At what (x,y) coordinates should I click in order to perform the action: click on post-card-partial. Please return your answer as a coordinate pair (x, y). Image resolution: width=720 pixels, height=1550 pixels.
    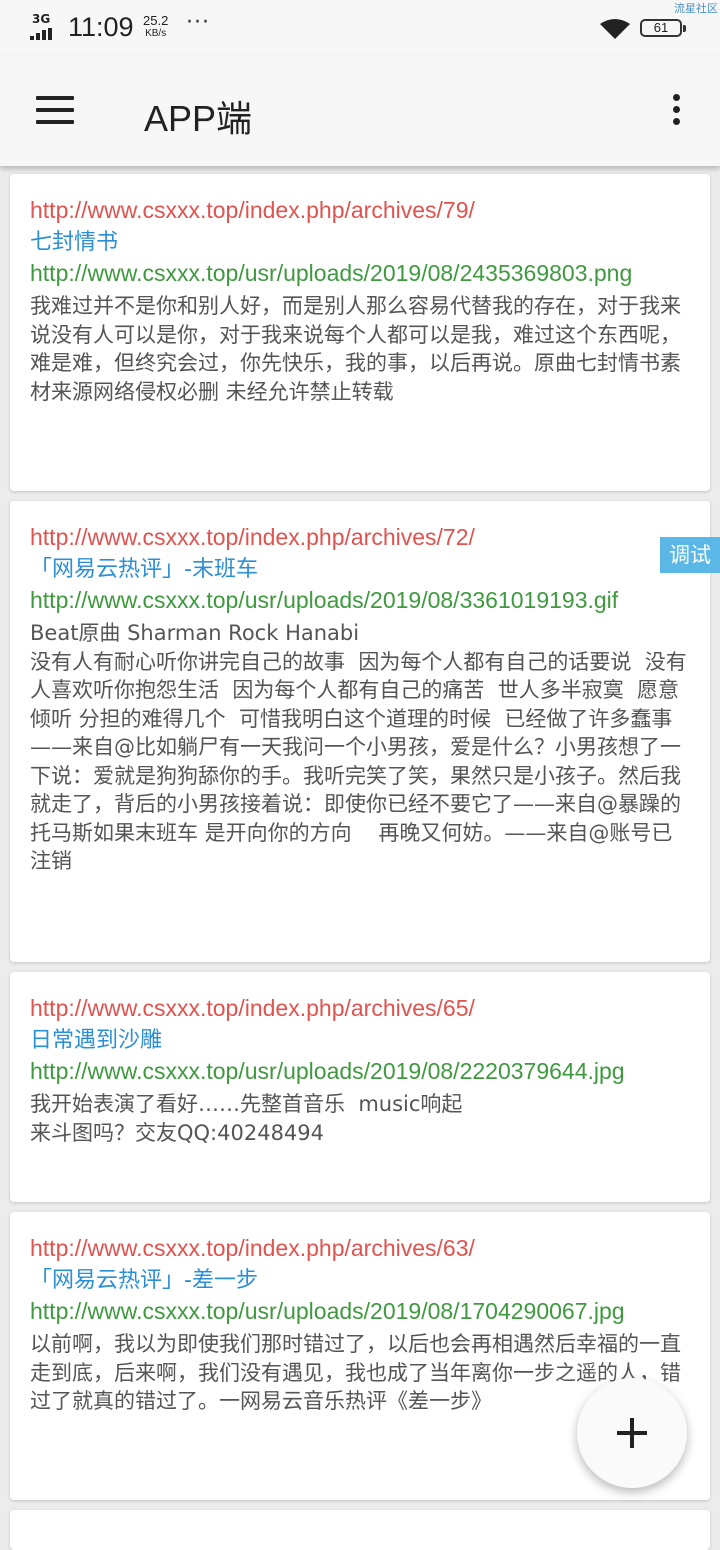
    Looking at the image, I should click on (360, 1530).